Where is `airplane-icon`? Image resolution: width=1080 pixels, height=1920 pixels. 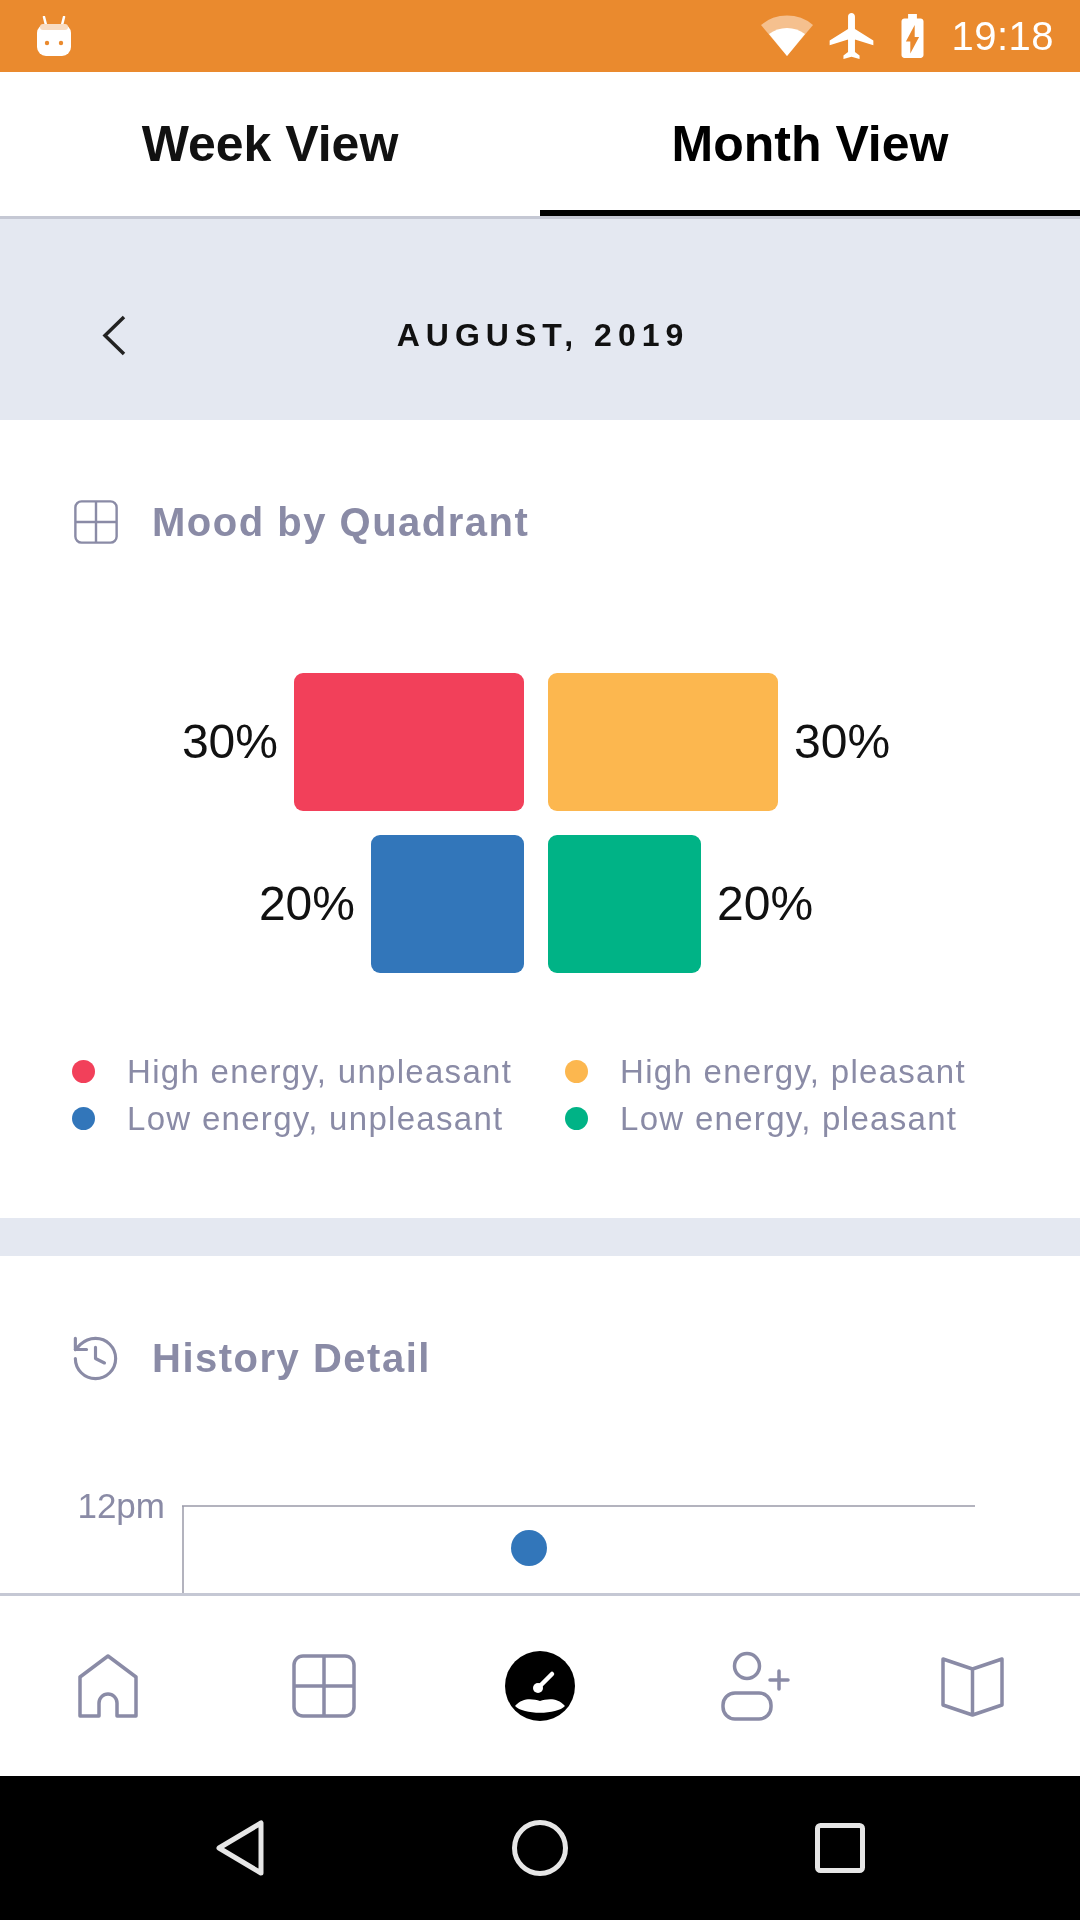 airplane-icon is located at coordinates (852, 36).